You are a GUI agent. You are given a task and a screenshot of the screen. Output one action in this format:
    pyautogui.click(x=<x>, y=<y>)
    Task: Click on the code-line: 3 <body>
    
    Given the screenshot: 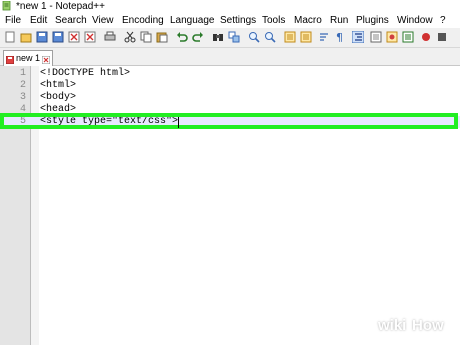 What is the action you would take?
    pyautogui.click(x=230, y=98)
    